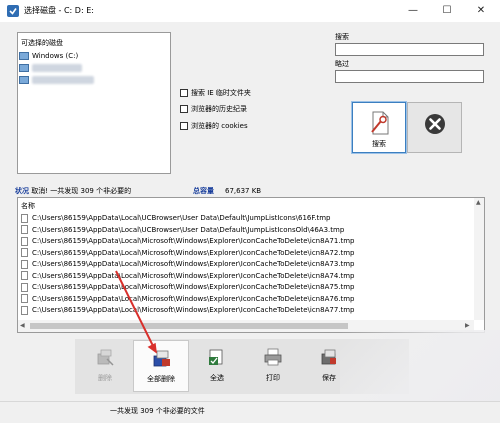 Image resolution: width=500 pixels, height=423 pixels. Describe the element at coordinates (478, 202) in the screenshot. I see `scroll-up-icon: ▲` at that location.